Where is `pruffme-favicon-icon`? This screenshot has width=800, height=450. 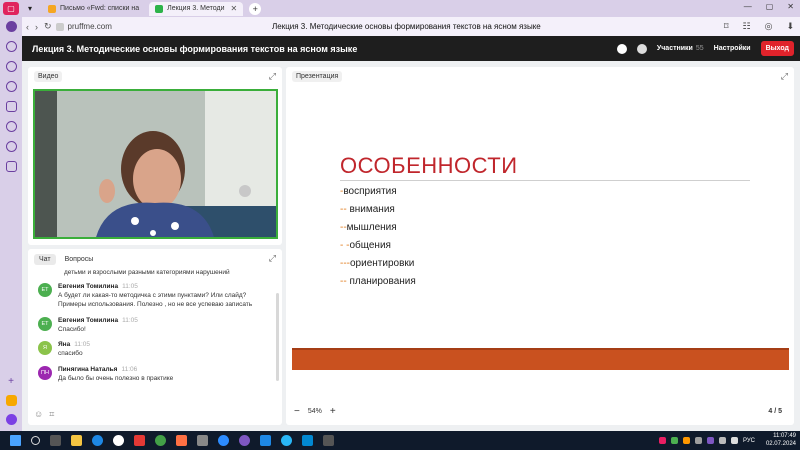
pruffme-favicon-icon is located at coordinates (159, 8).